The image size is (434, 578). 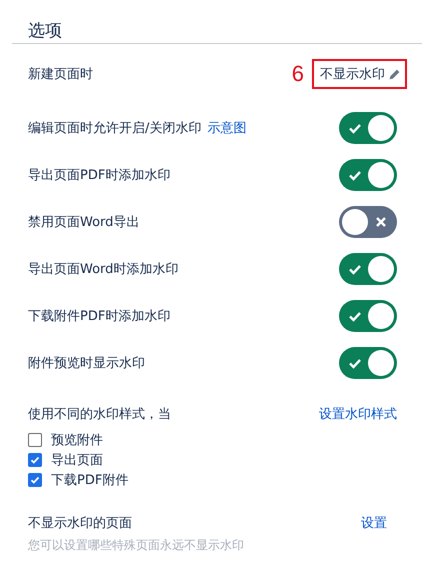 I want to click on option-label: 导出页面Word时添加水印, so click(x=103, y=269).